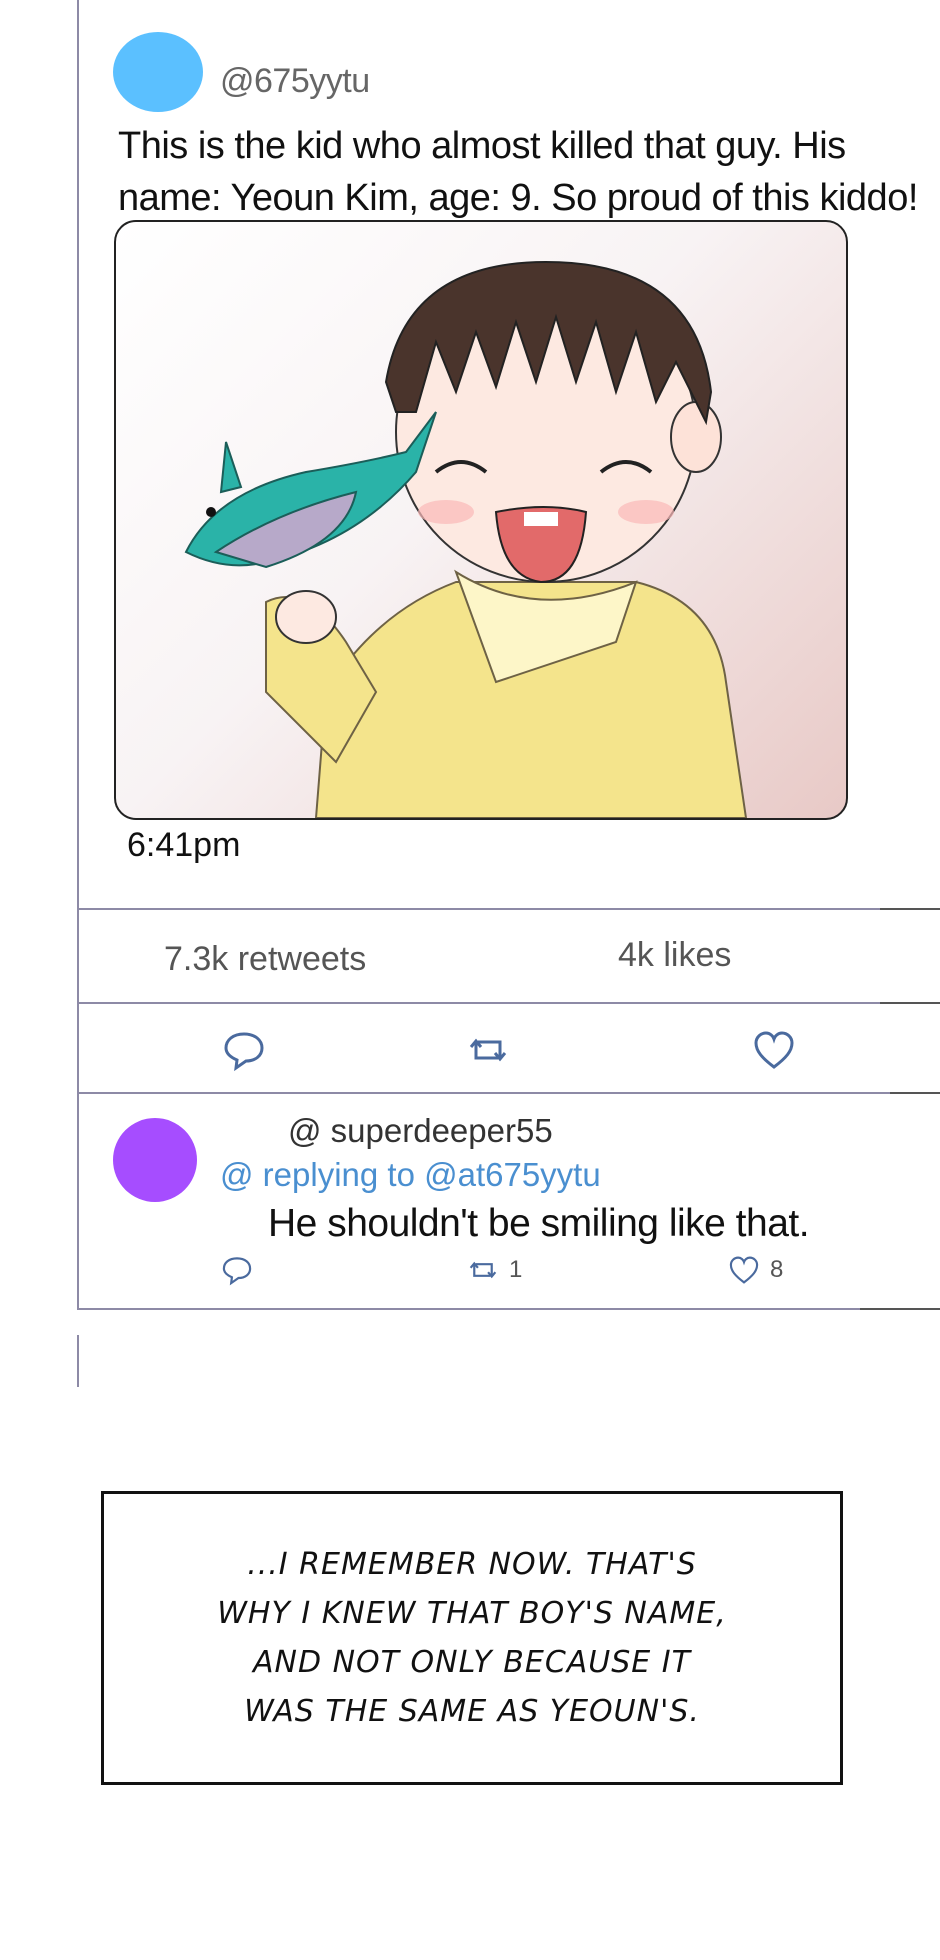  What do you see at coordinates (265, 959) in the screenshot?
I see `retweet-count: 7.3k retweets` at bounding box center [265, 959].